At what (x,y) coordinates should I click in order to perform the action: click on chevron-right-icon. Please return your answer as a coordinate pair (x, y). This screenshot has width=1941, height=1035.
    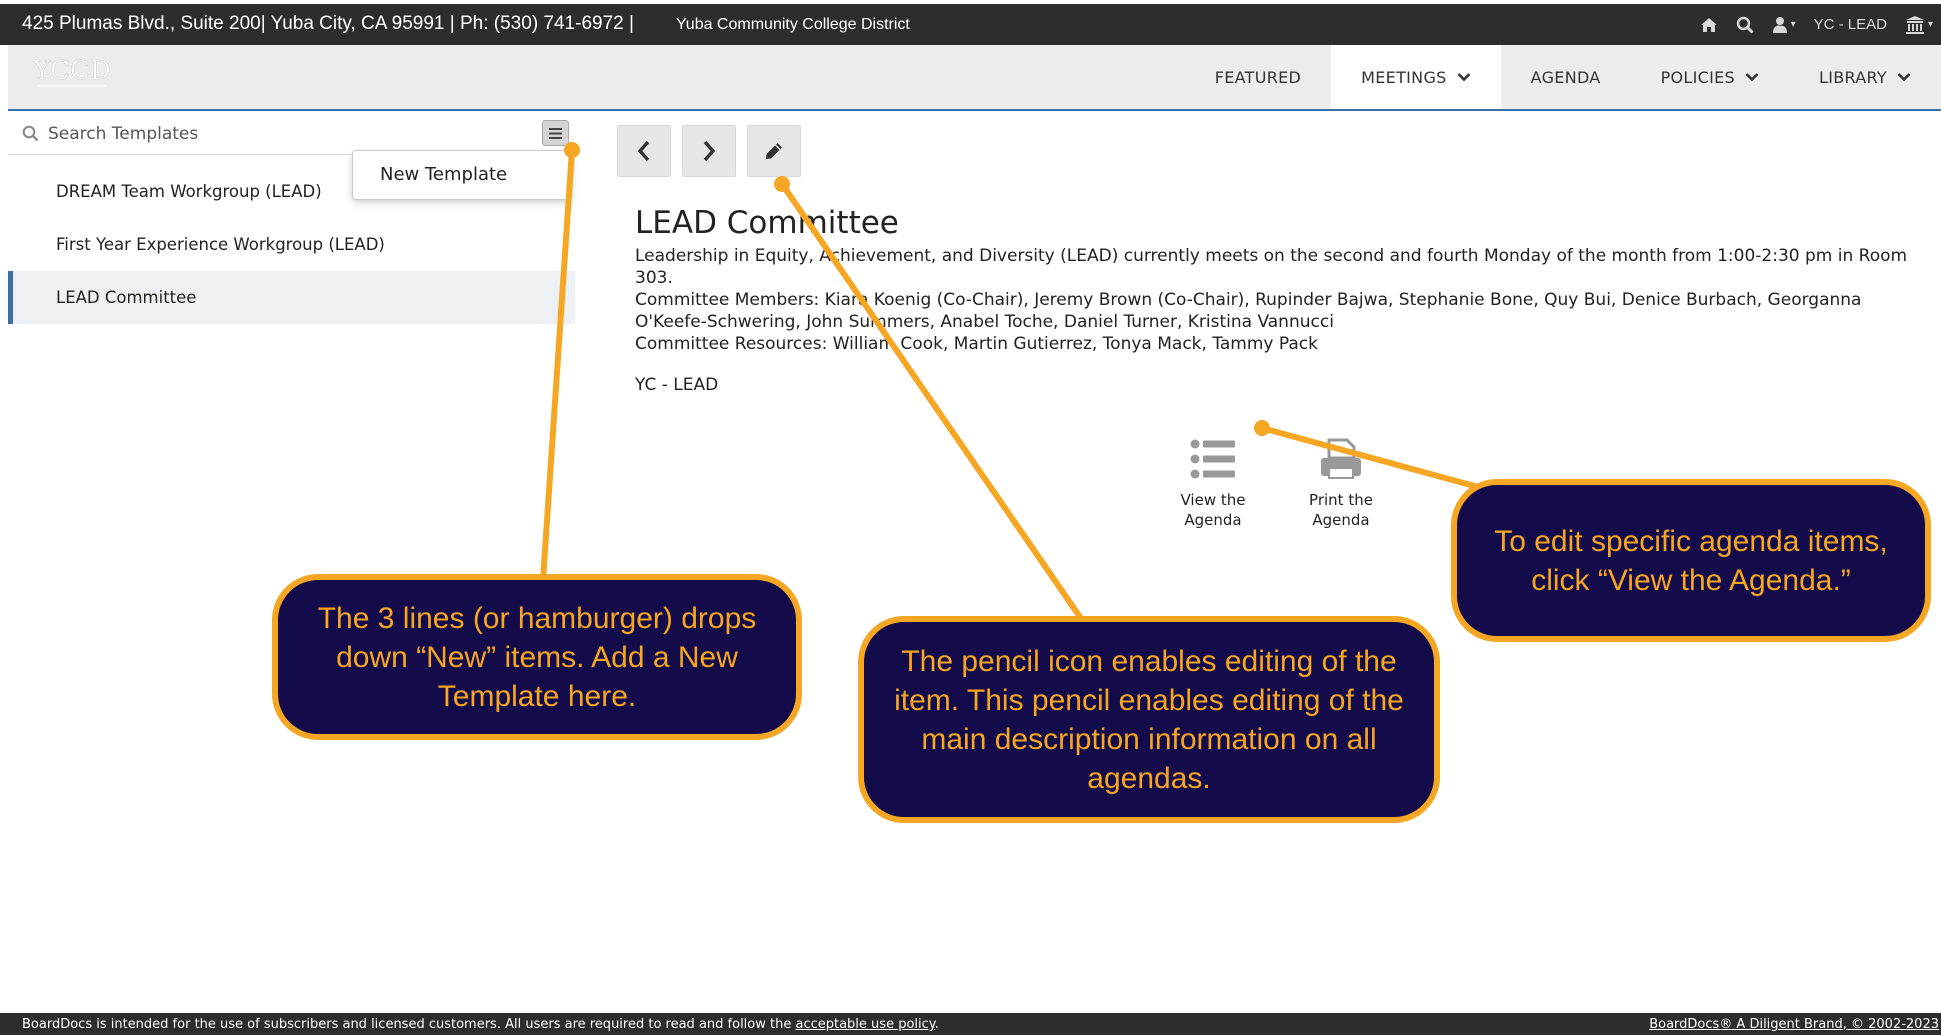
    Looking at the image, I should click on (709, 151).